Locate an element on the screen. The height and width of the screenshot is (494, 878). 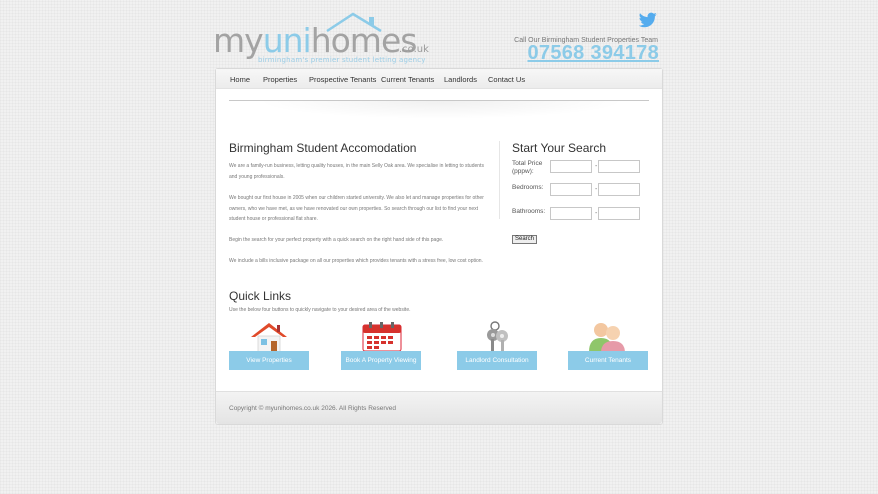
view-properties-button: View Properties is located at coordinates (269, 360).